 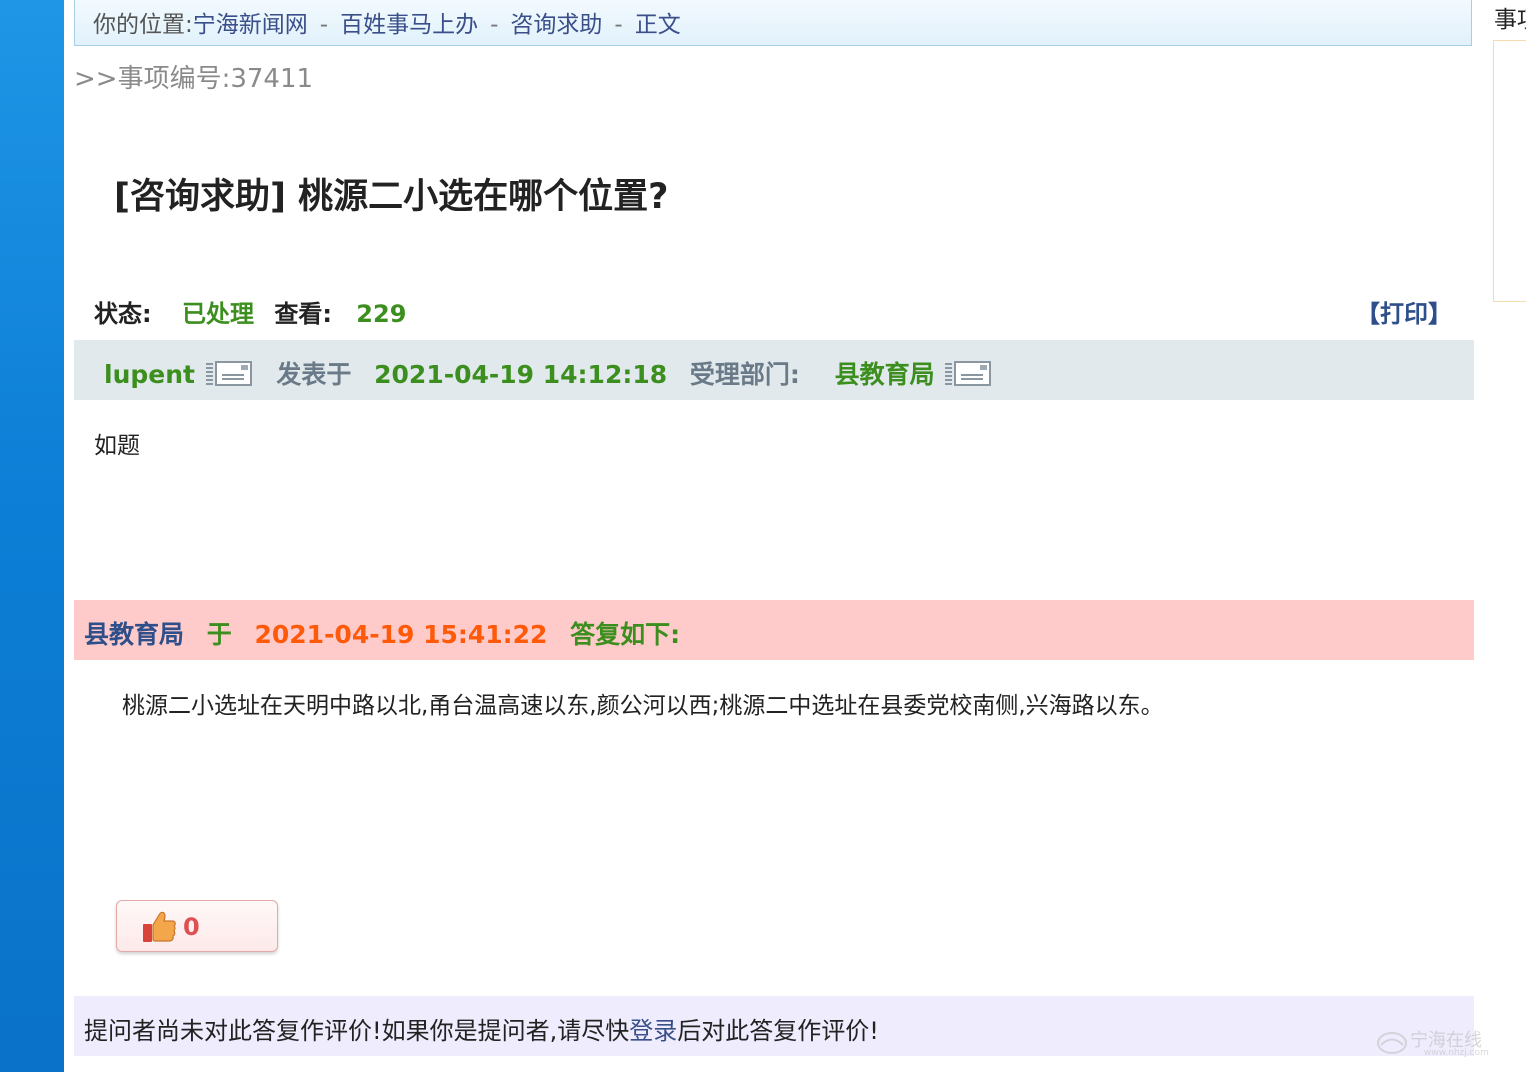 What do you see at coordinates (658, 25) in the screenshot?
I see `breadcrumb-item-current: 正文` at bounding box center [658, 25].